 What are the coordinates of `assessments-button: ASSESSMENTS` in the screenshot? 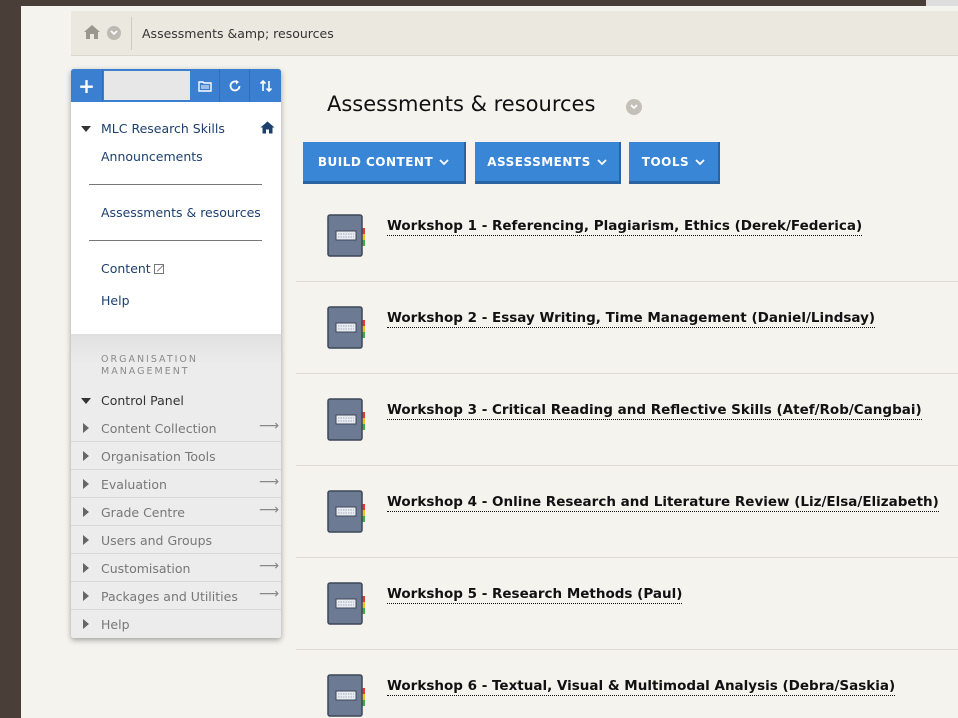 It's located at (548, 163).